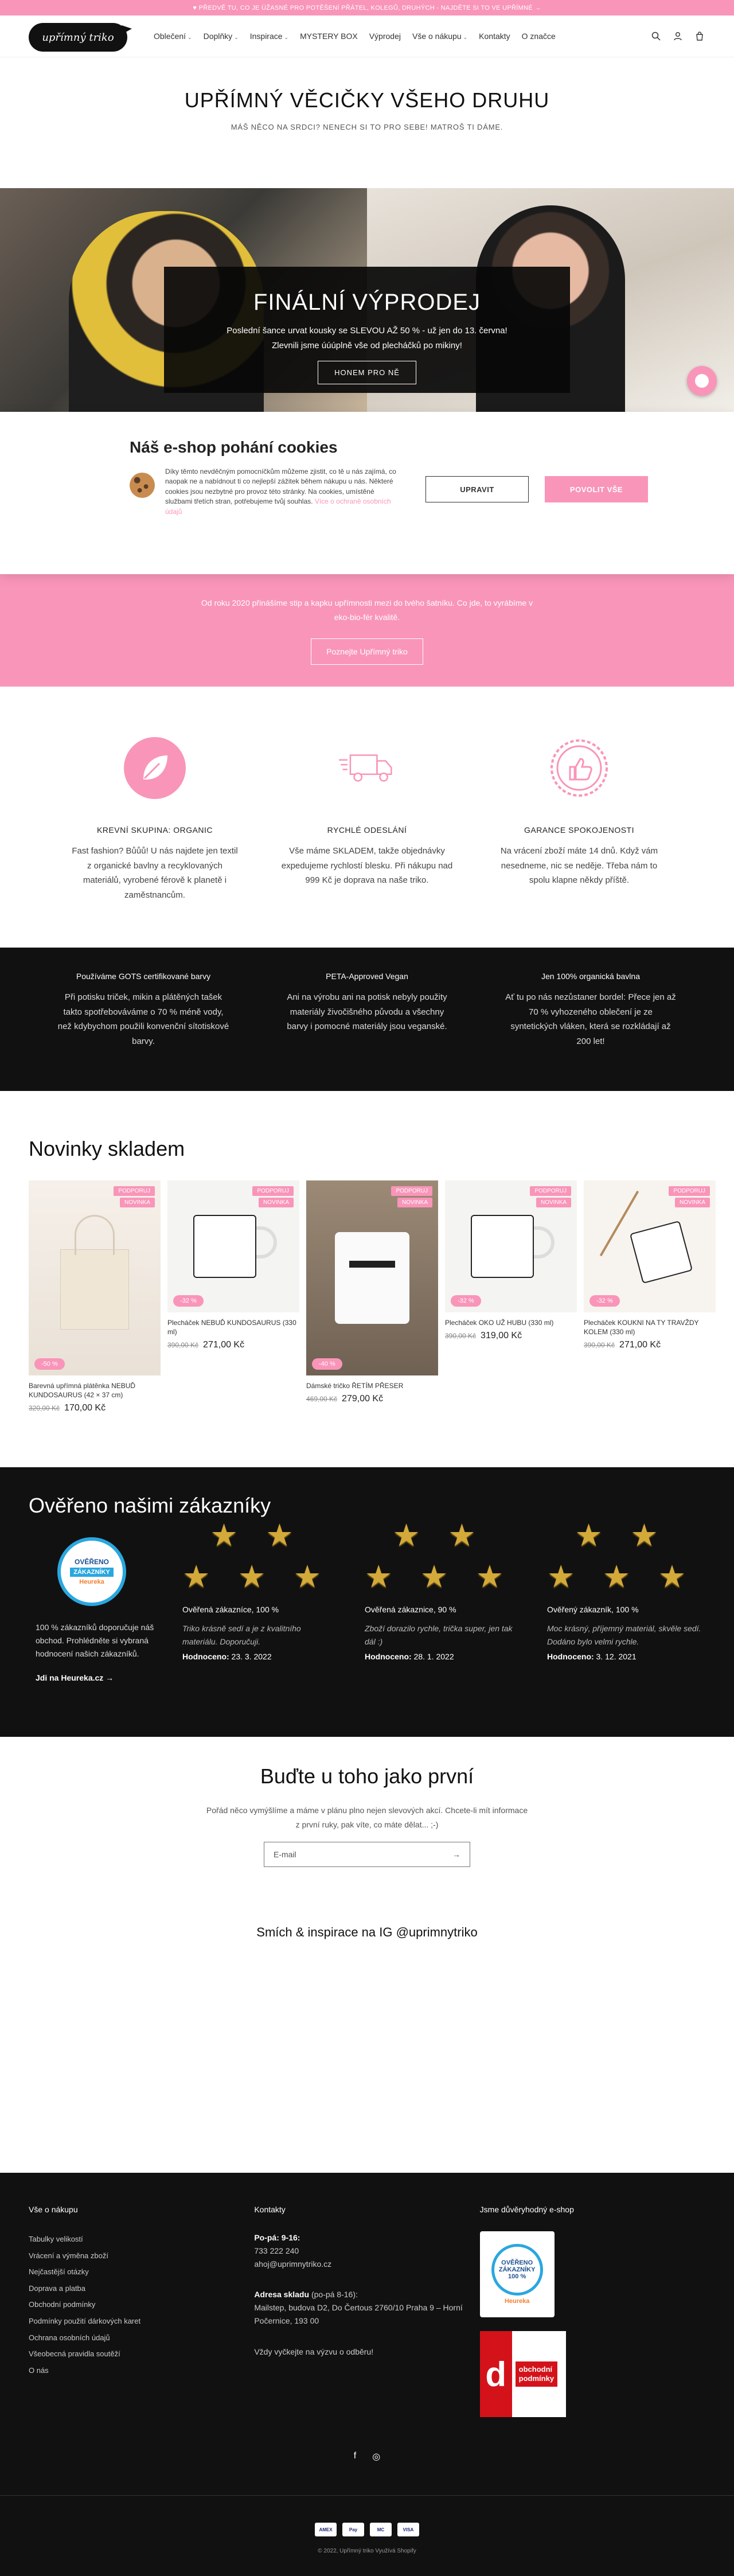 The width and height of the screenshot is (734, 2576). I want to click on hours-label: Po-pá: 9-16:, so click(277, 2237).